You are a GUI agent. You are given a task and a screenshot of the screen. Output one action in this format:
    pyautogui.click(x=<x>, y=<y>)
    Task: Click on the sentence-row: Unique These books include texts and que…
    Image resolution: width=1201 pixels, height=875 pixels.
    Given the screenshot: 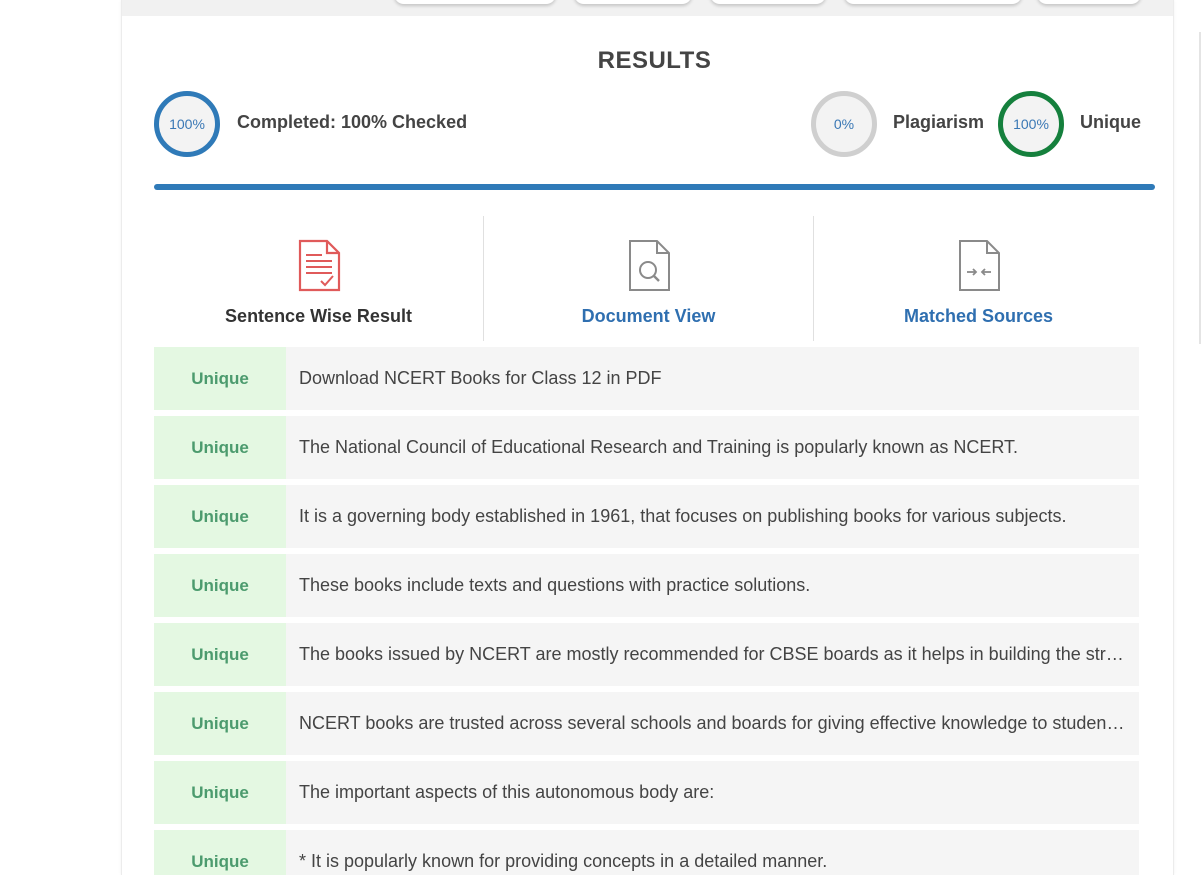 What is the action you would take?
    pyautogui.click(x=646, y=585)
    